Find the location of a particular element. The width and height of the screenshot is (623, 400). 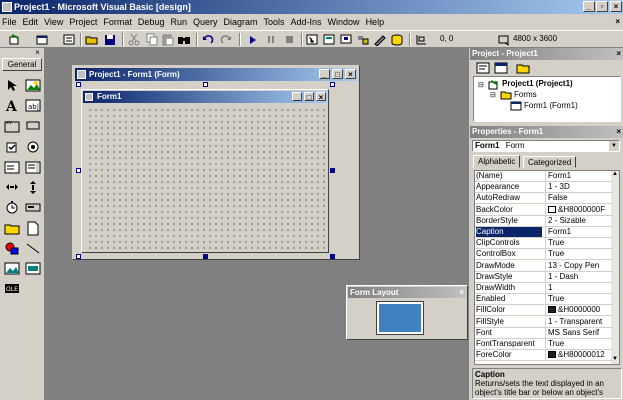

object-selector: Form1 Form ▼ is located at coordinates (546, 146).